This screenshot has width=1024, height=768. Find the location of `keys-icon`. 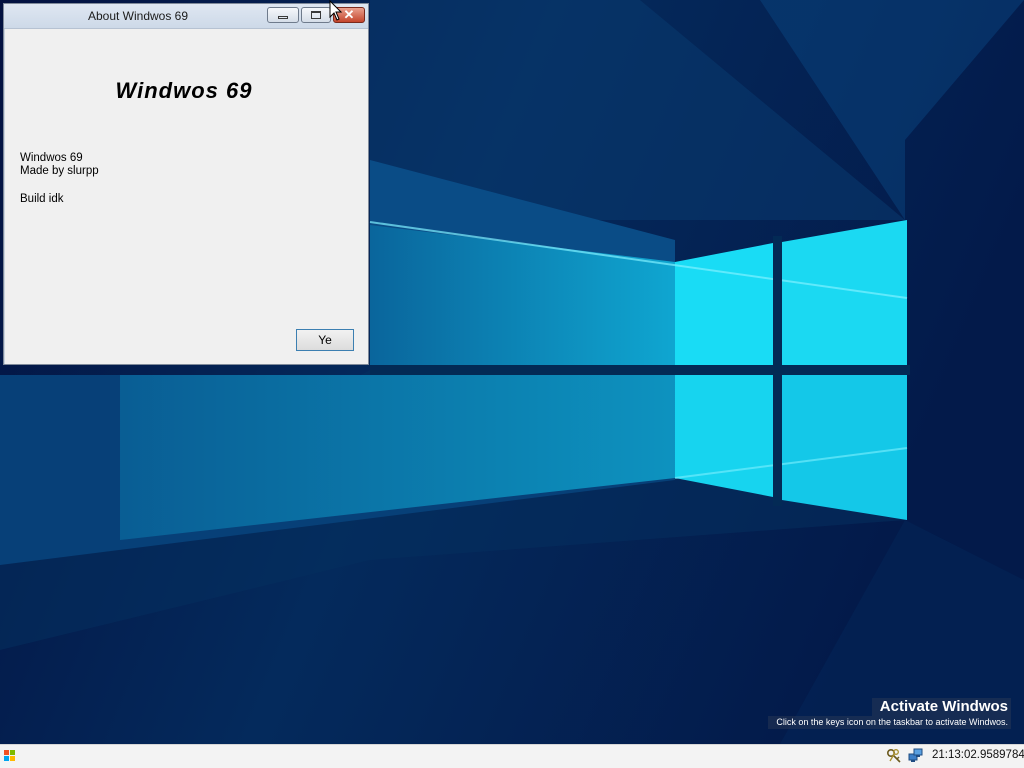

keys-icon is located at coordinates (894, 756).